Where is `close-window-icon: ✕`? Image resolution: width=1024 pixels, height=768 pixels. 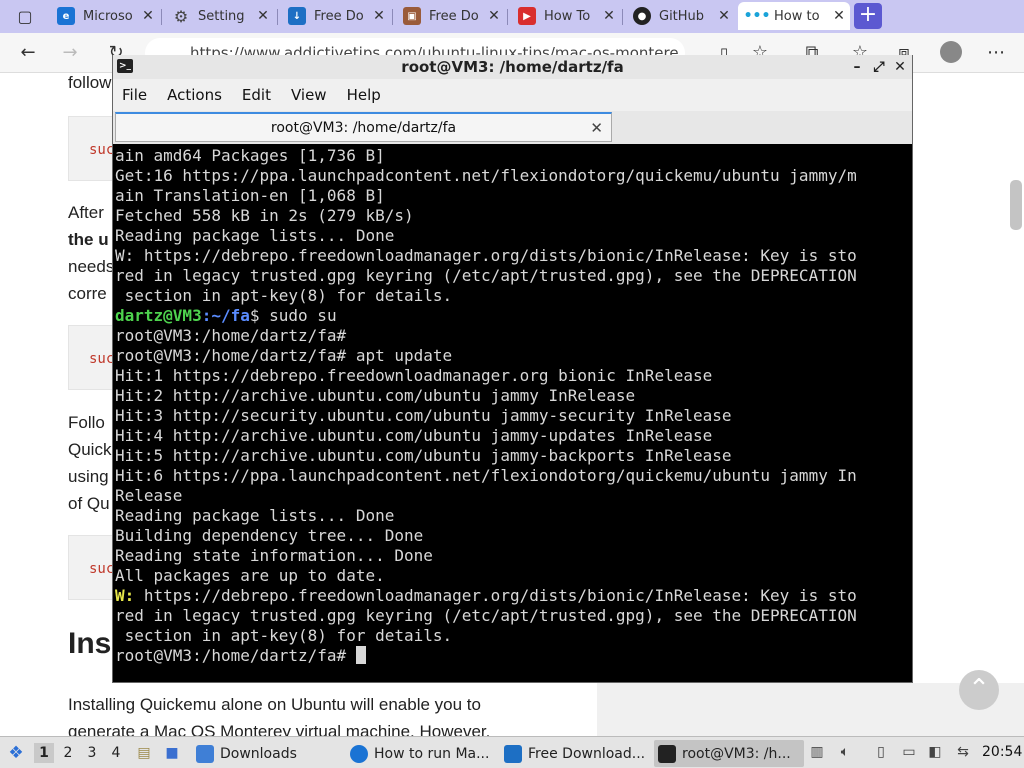 close-window-icon: ✕ is located at coordinates (900, 67).